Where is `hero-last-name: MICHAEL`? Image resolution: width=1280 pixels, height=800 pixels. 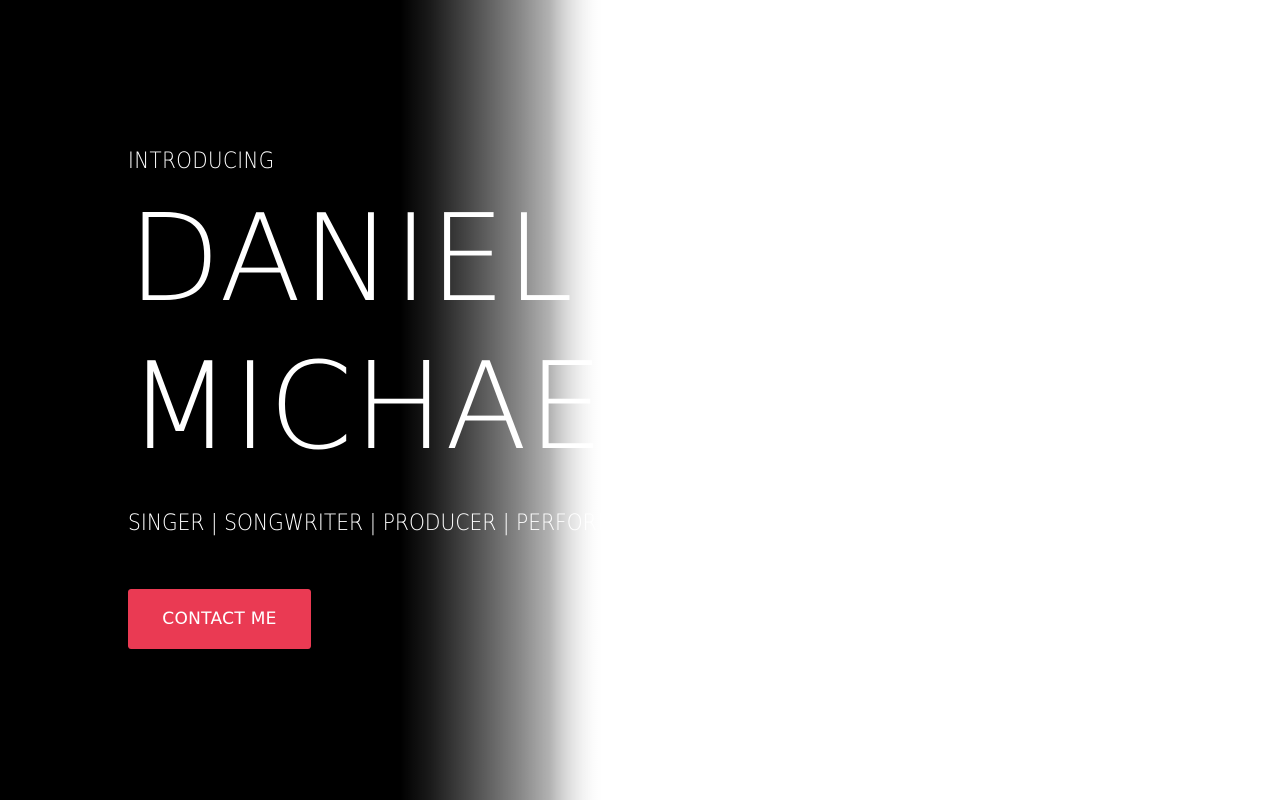
hero-last-name: MICHAEL is located at coordinates (400, 407).